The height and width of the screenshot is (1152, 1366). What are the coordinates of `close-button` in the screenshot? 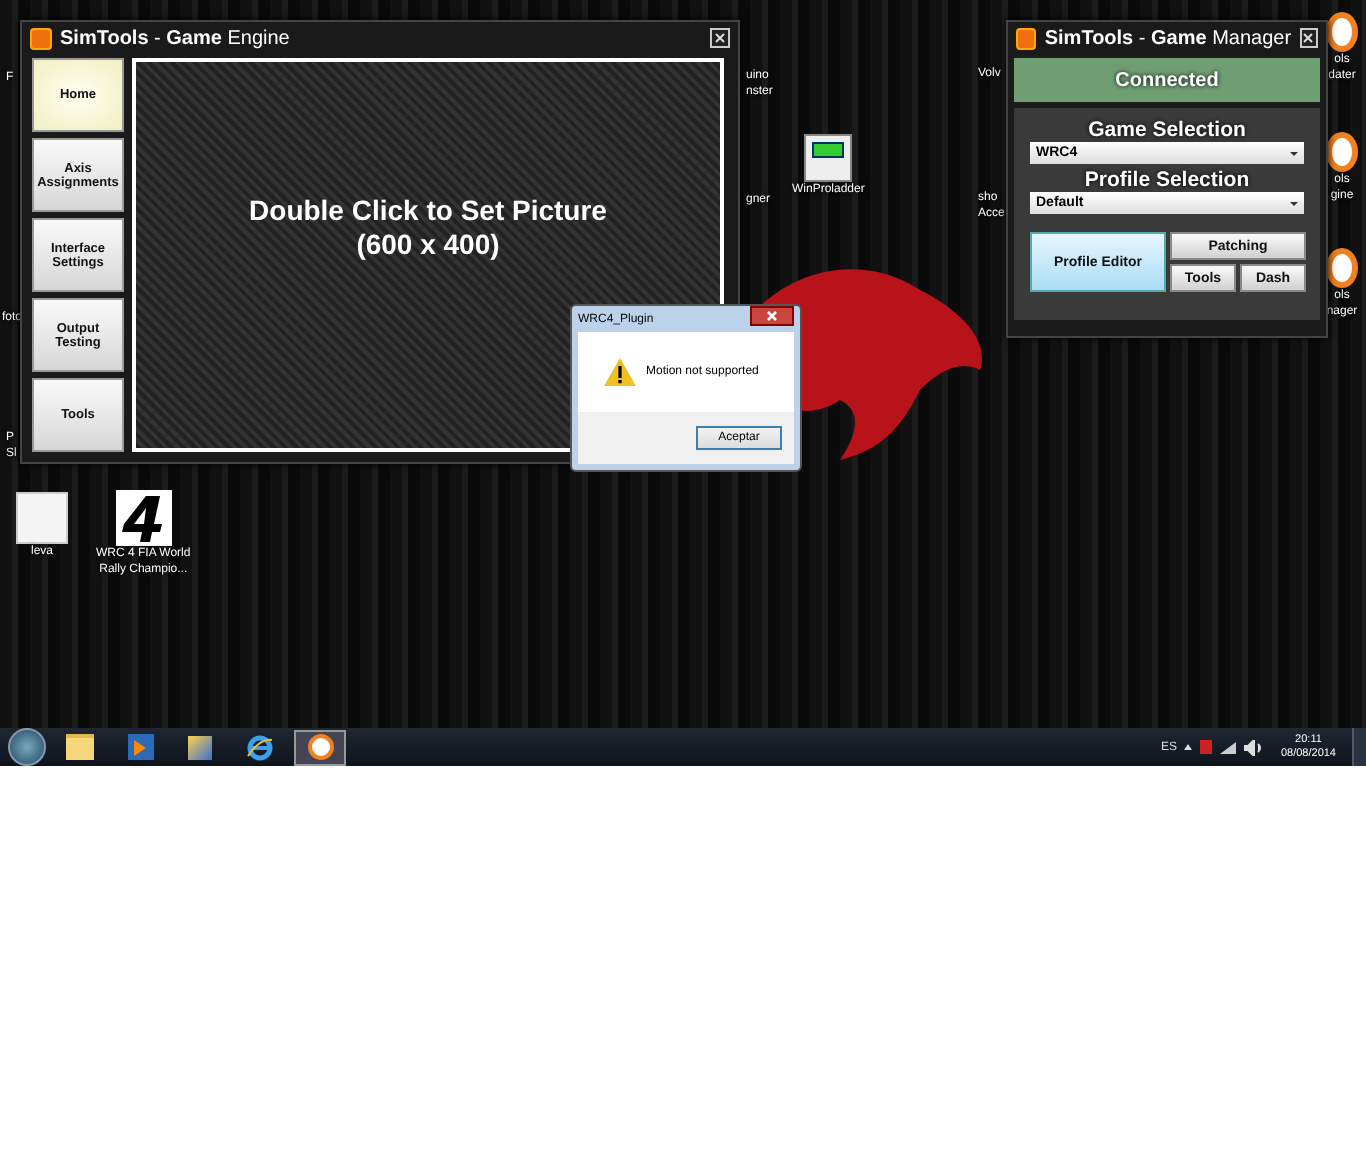 It's located at (772, 316).